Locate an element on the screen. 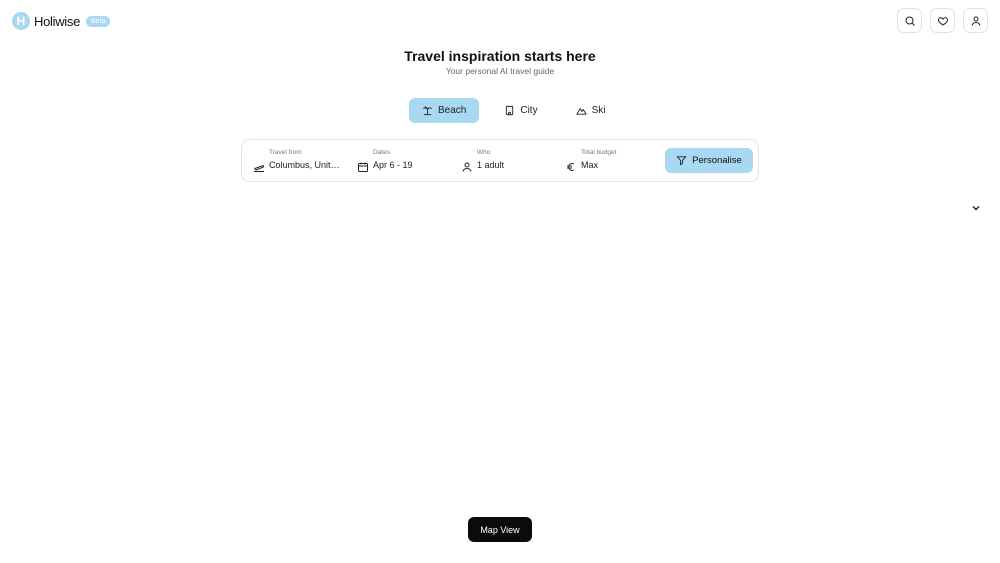 The height and width of the screenshot is (563, 1000). personalise-button: Personalise is located at coordinates (709, 160).